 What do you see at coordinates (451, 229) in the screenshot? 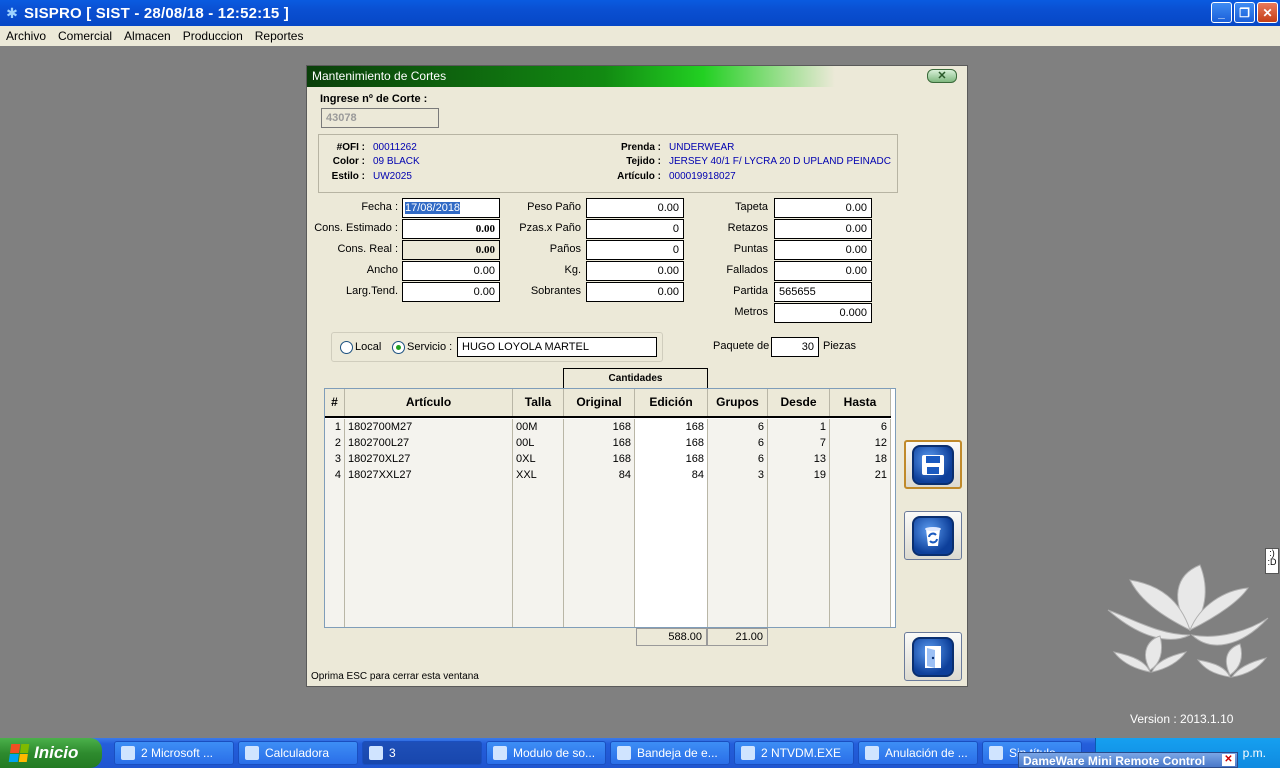
I see `cons-estimado-input: 0.00` at bounding box center [451, 229].